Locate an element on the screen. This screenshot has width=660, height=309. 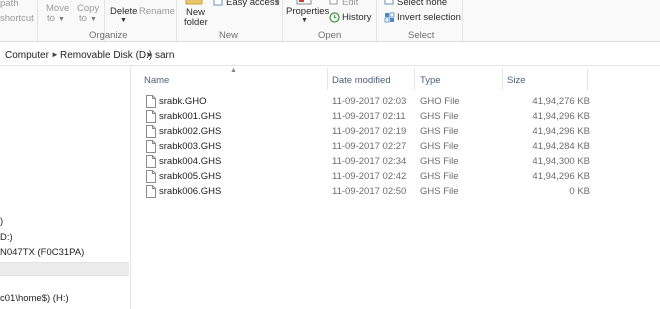
edit-icon is located at coordinates (333, 2).